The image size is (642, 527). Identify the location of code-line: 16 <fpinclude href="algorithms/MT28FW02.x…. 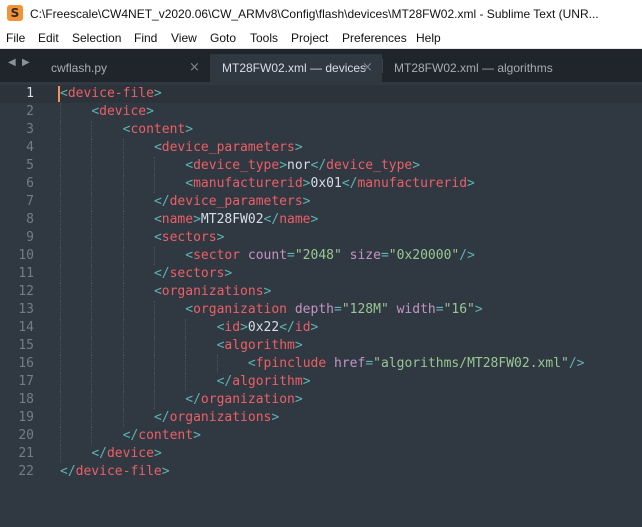
(321, 364).